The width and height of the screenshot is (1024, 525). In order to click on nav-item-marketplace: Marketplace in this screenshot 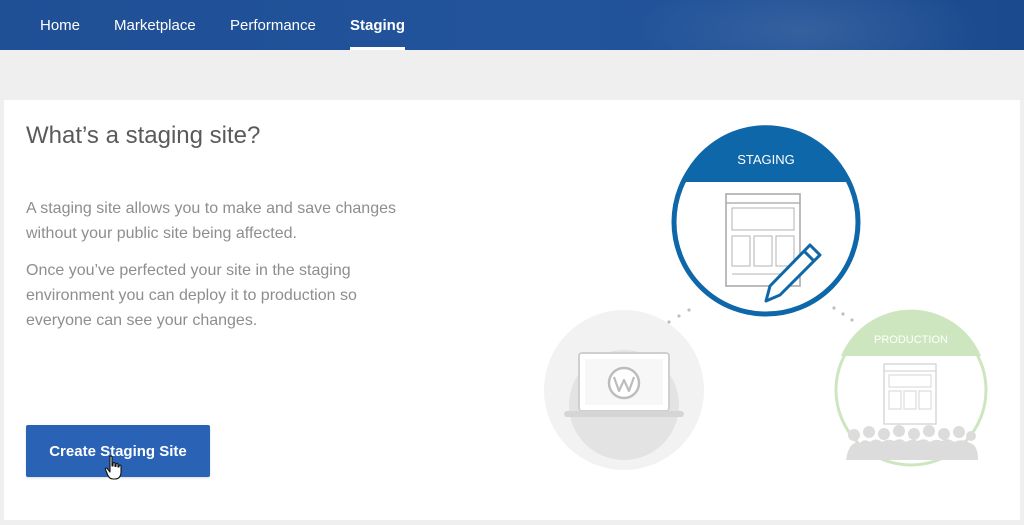, I will do `click(155, 25)`.